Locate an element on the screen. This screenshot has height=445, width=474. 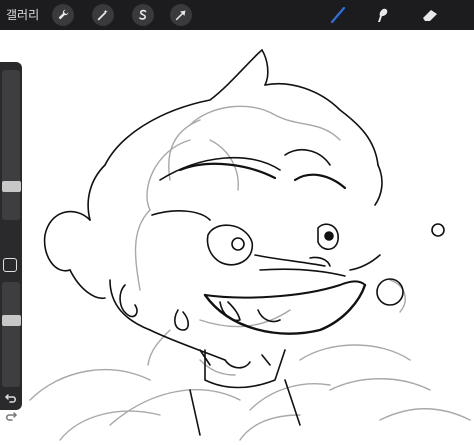
actions-wrench-button is located at coordinates (63, 15).